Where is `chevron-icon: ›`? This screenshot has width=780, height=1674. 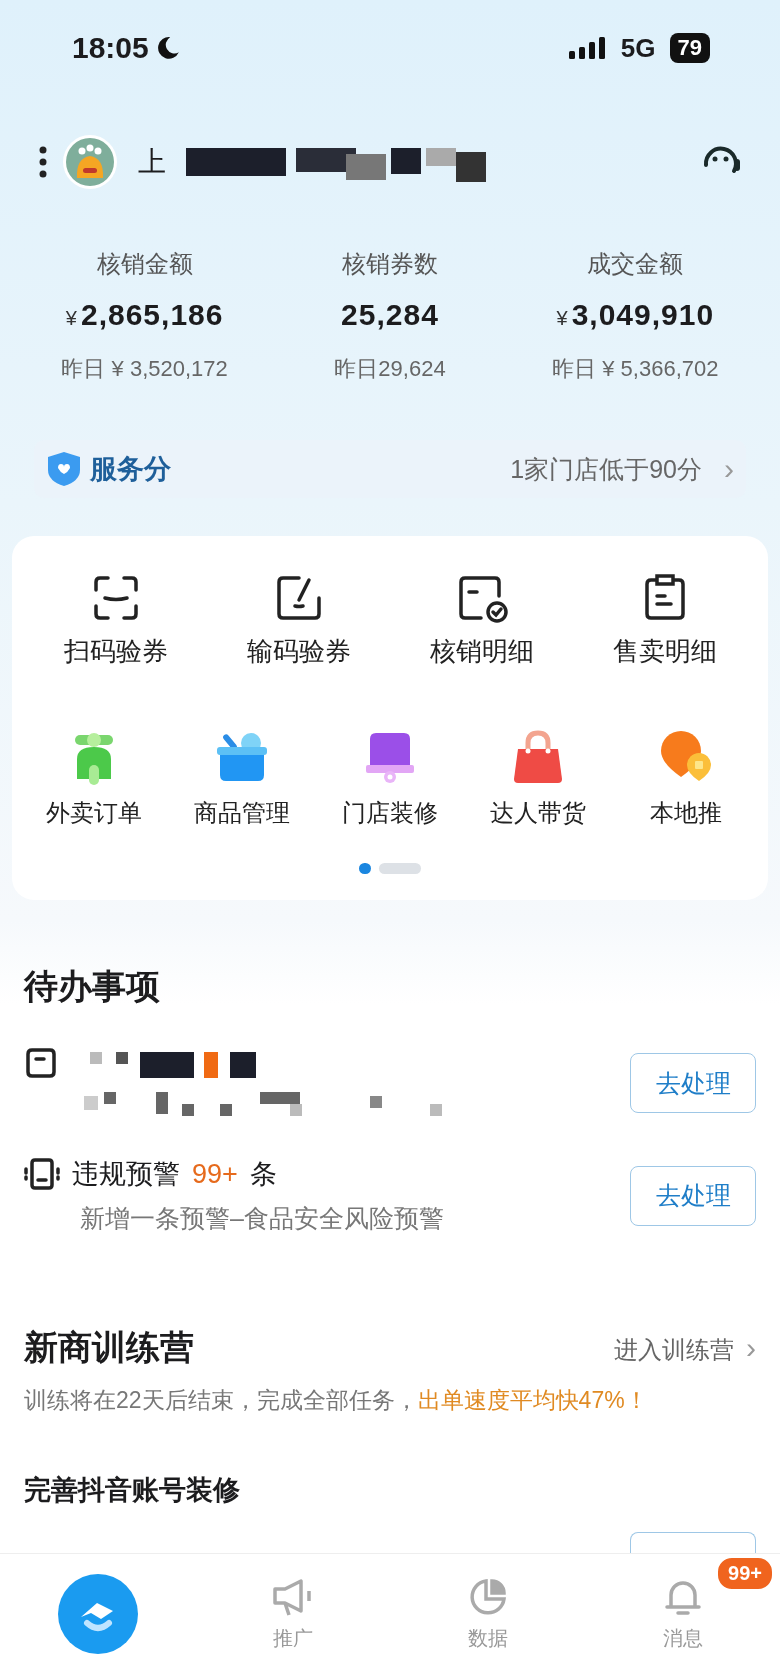 chevron-icon: › is located at coordinates (729, 469).